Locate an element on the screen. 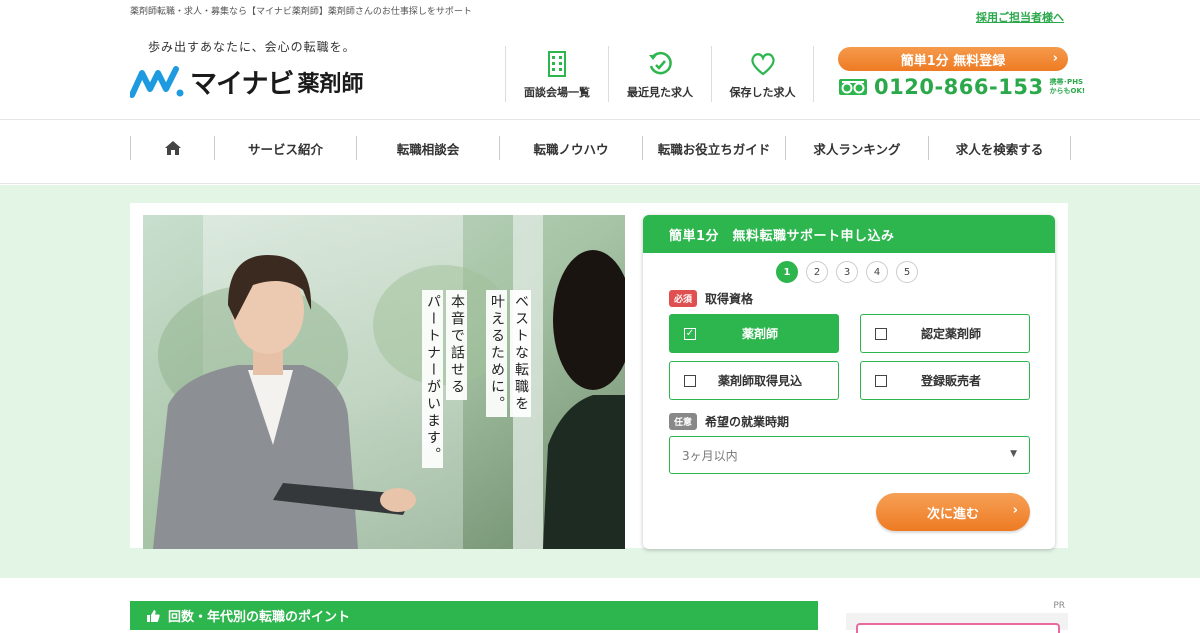 The height and width of the screenshot is (633, 1200). nav-search: 求人を検索する is located at coordinates (999, 148).